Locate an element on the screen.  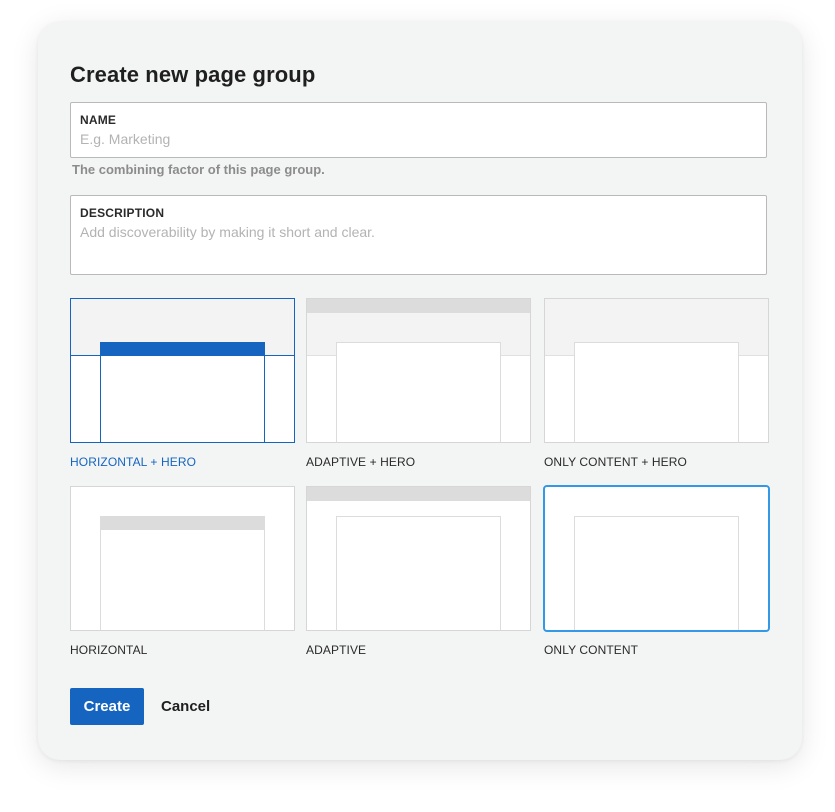
description-field: DESCRIPTION is located at coordinates (418, 235).